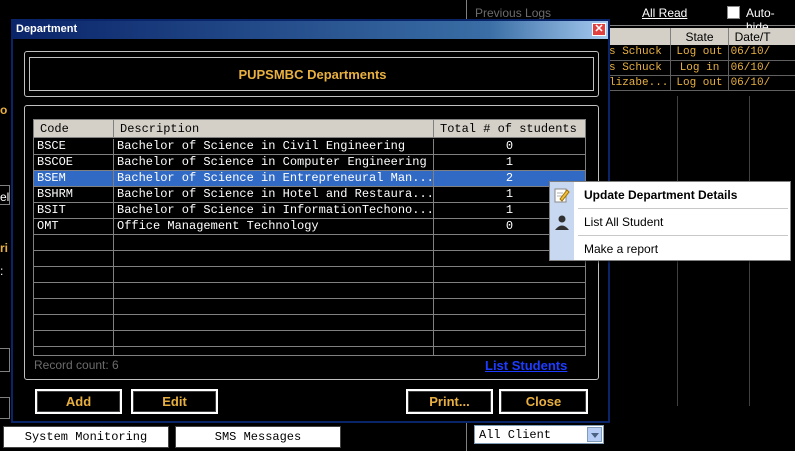  Describe the element at coordinates (562, 195) in the screenshot. I see `edit-icon` at that location.